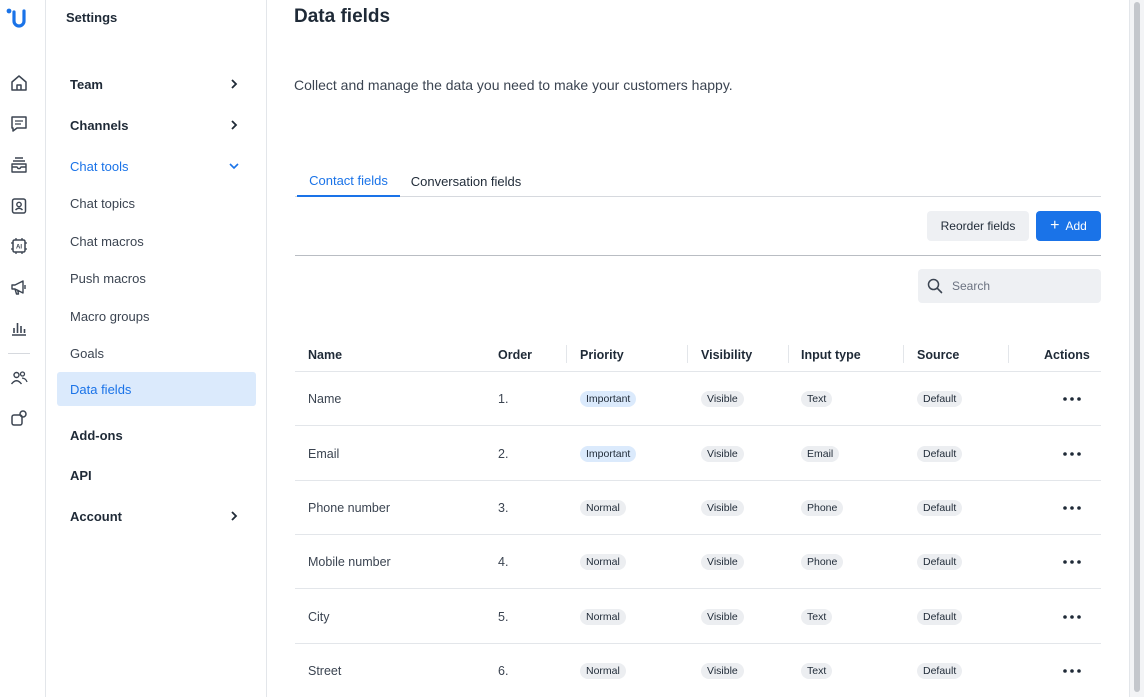 The width and height of the screenshot is (1144, 697). What do you see at coordinates (156, 389) in the screenshot?
I see `nav-item-data-fields: Data fields` at bounding box center [156, 389].